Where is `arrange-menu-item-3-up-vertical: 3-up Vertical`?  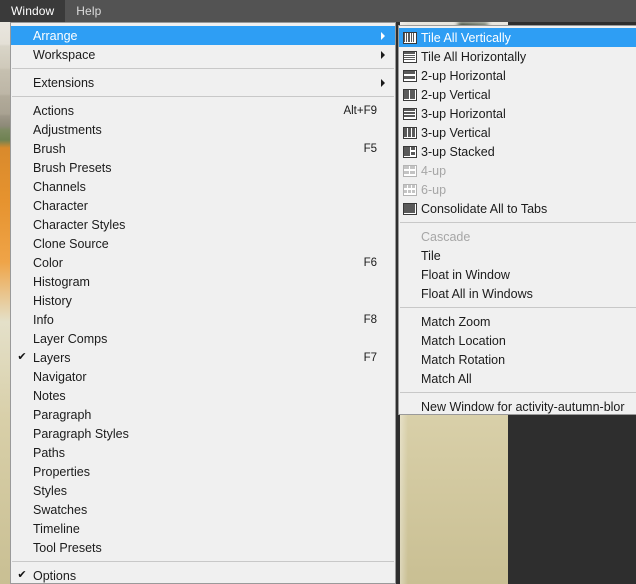
arrange-menu-item-3-up-vertical: 3-up Vertical is located at coordinates (517, 132).